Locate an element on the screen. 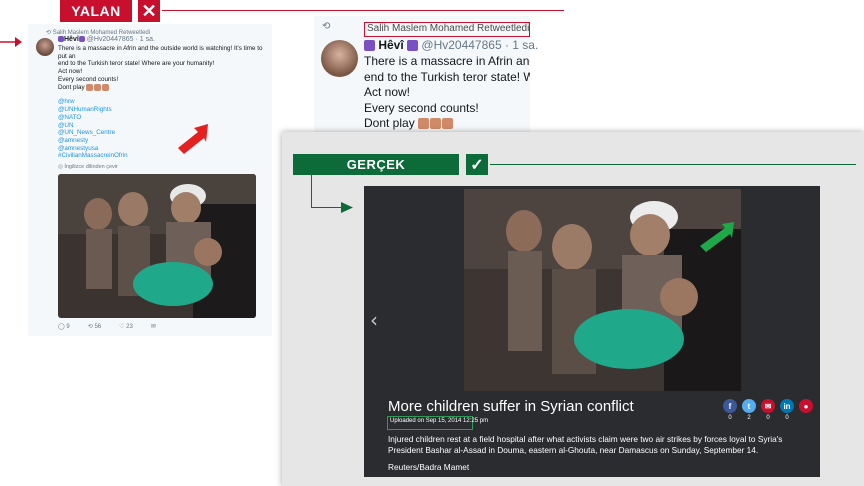 The height and width of the screenshot is (486, 864). upload-date: Uploaded on Sep 15, 2014 12:25 pm is located at coordinates (439, 421).